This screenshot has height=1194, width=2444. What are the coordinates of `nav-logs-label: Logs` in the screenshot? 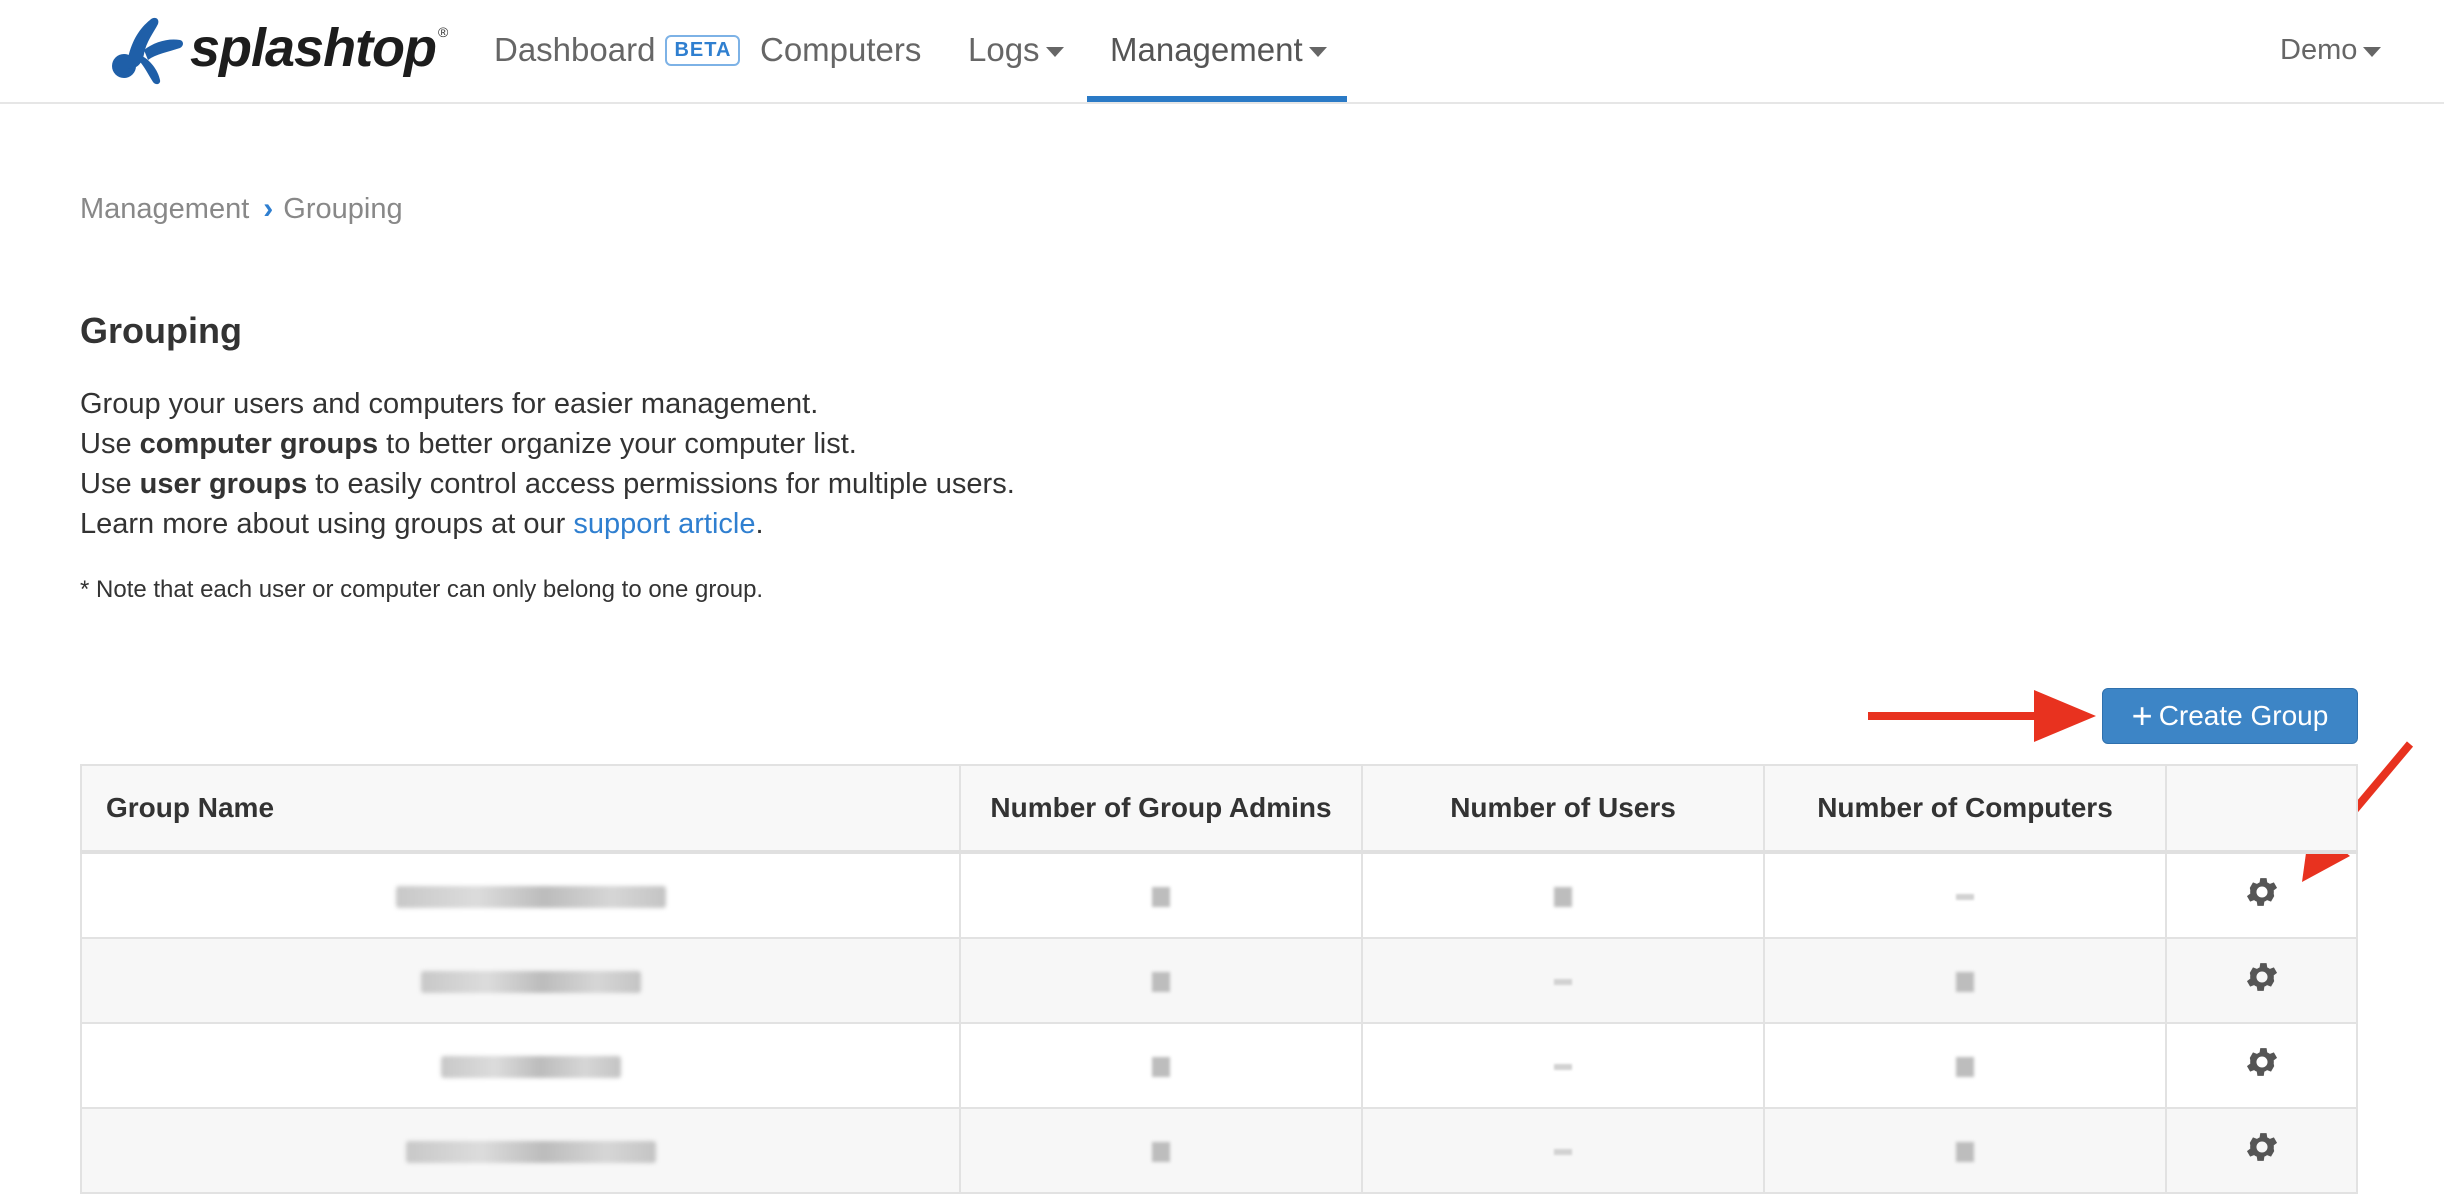 It's located at (1004, 49).